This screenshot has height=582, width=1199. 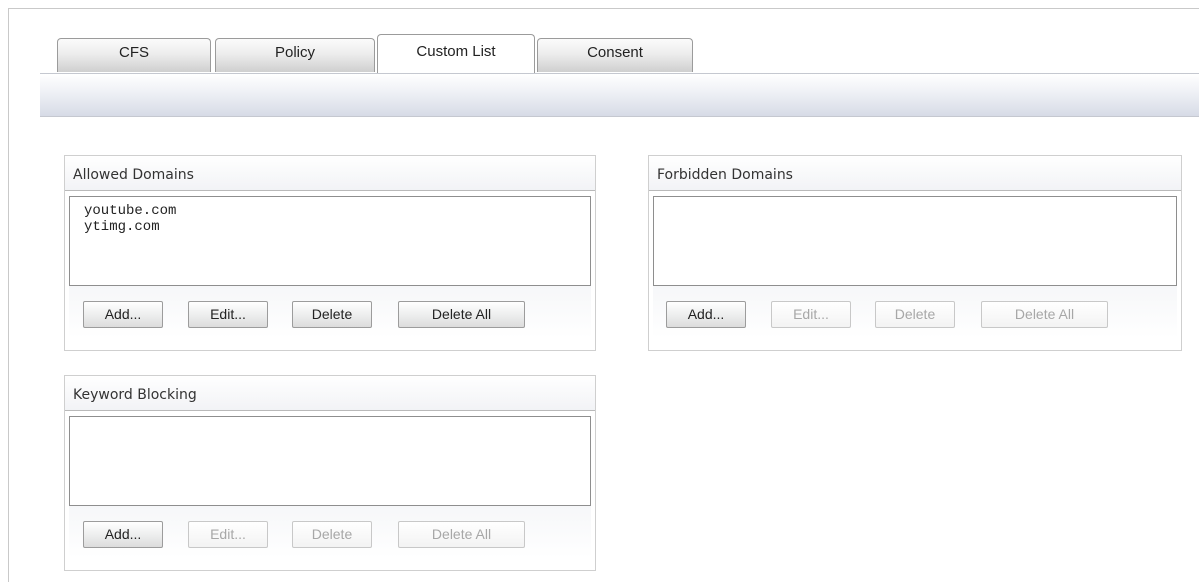 What do you see at coordinates (915, 173) in the screenshot?
I see `forbidden-domains-title: Forbidden Domains` at bounding box center [915, 173].